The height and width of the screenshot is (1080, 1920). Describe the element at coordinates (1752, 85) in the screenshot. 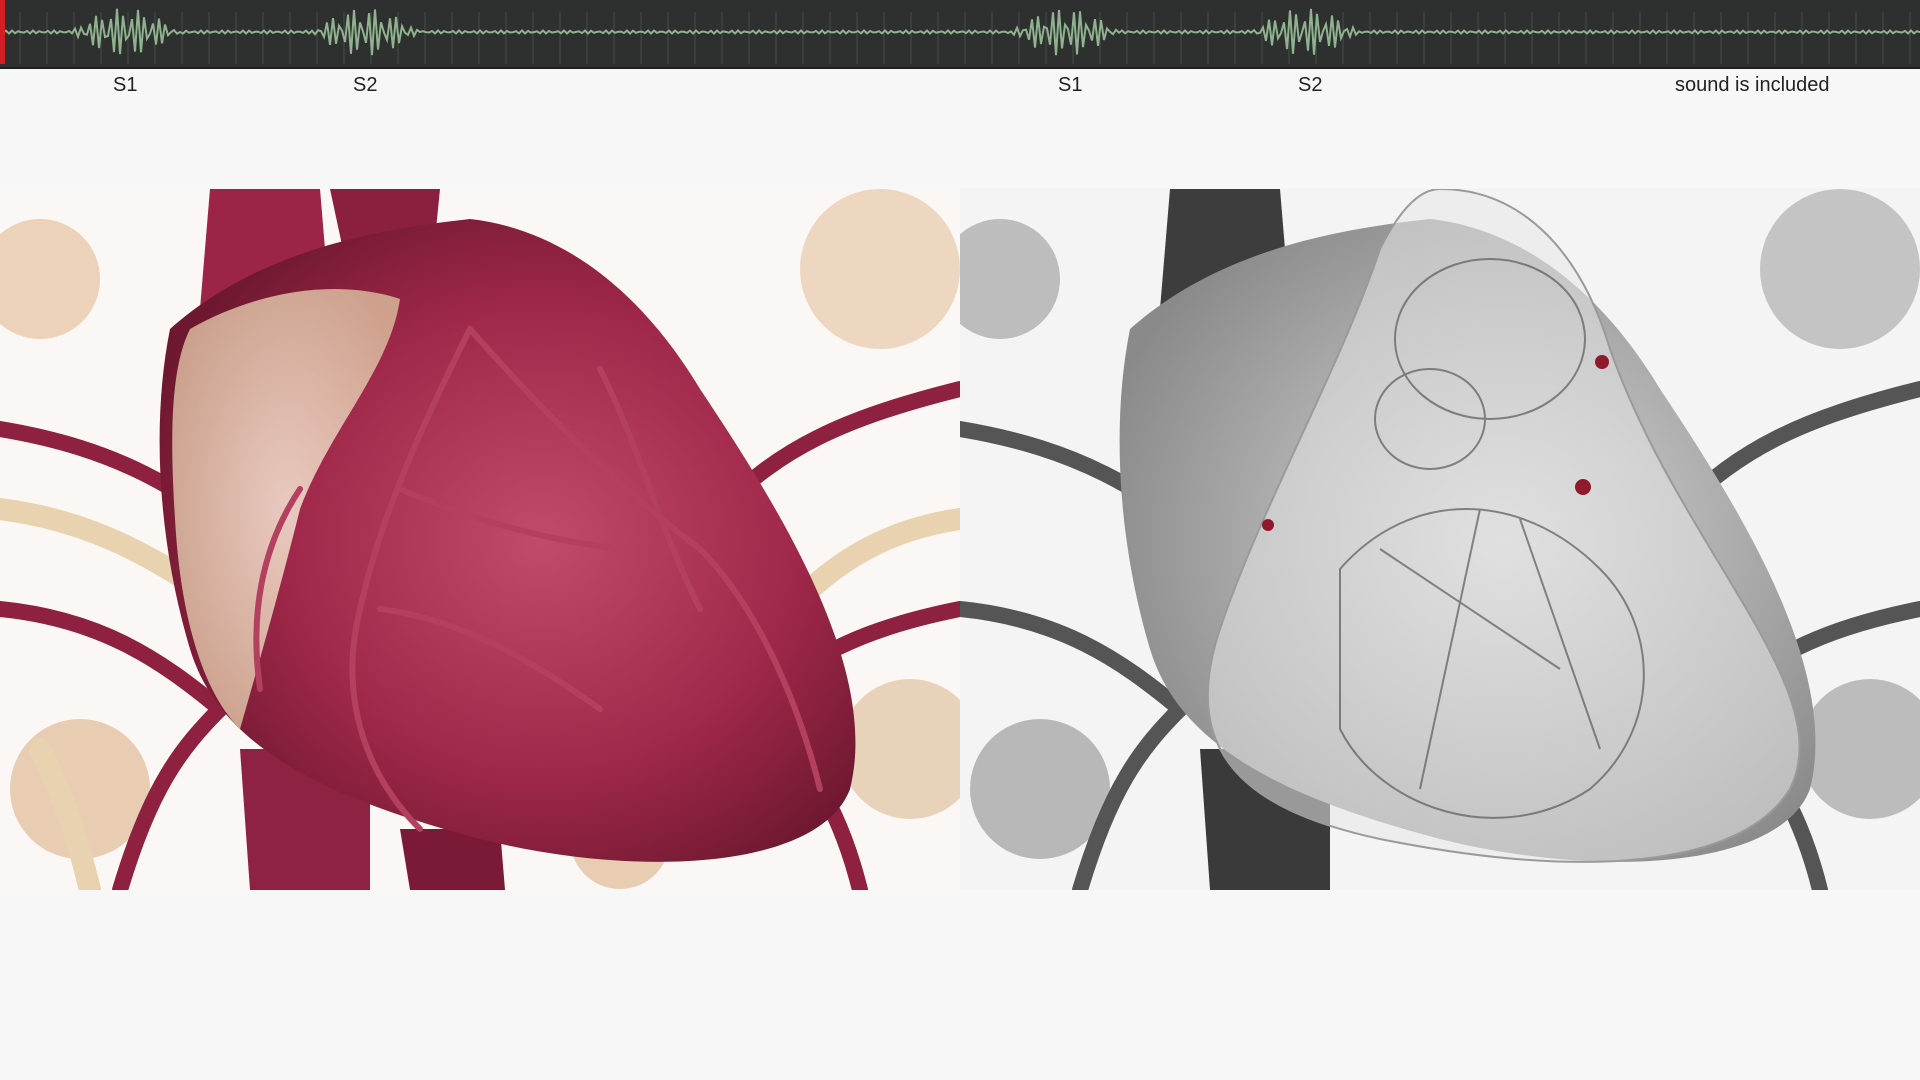

I see `sound-included-note: sound is included` at that location.